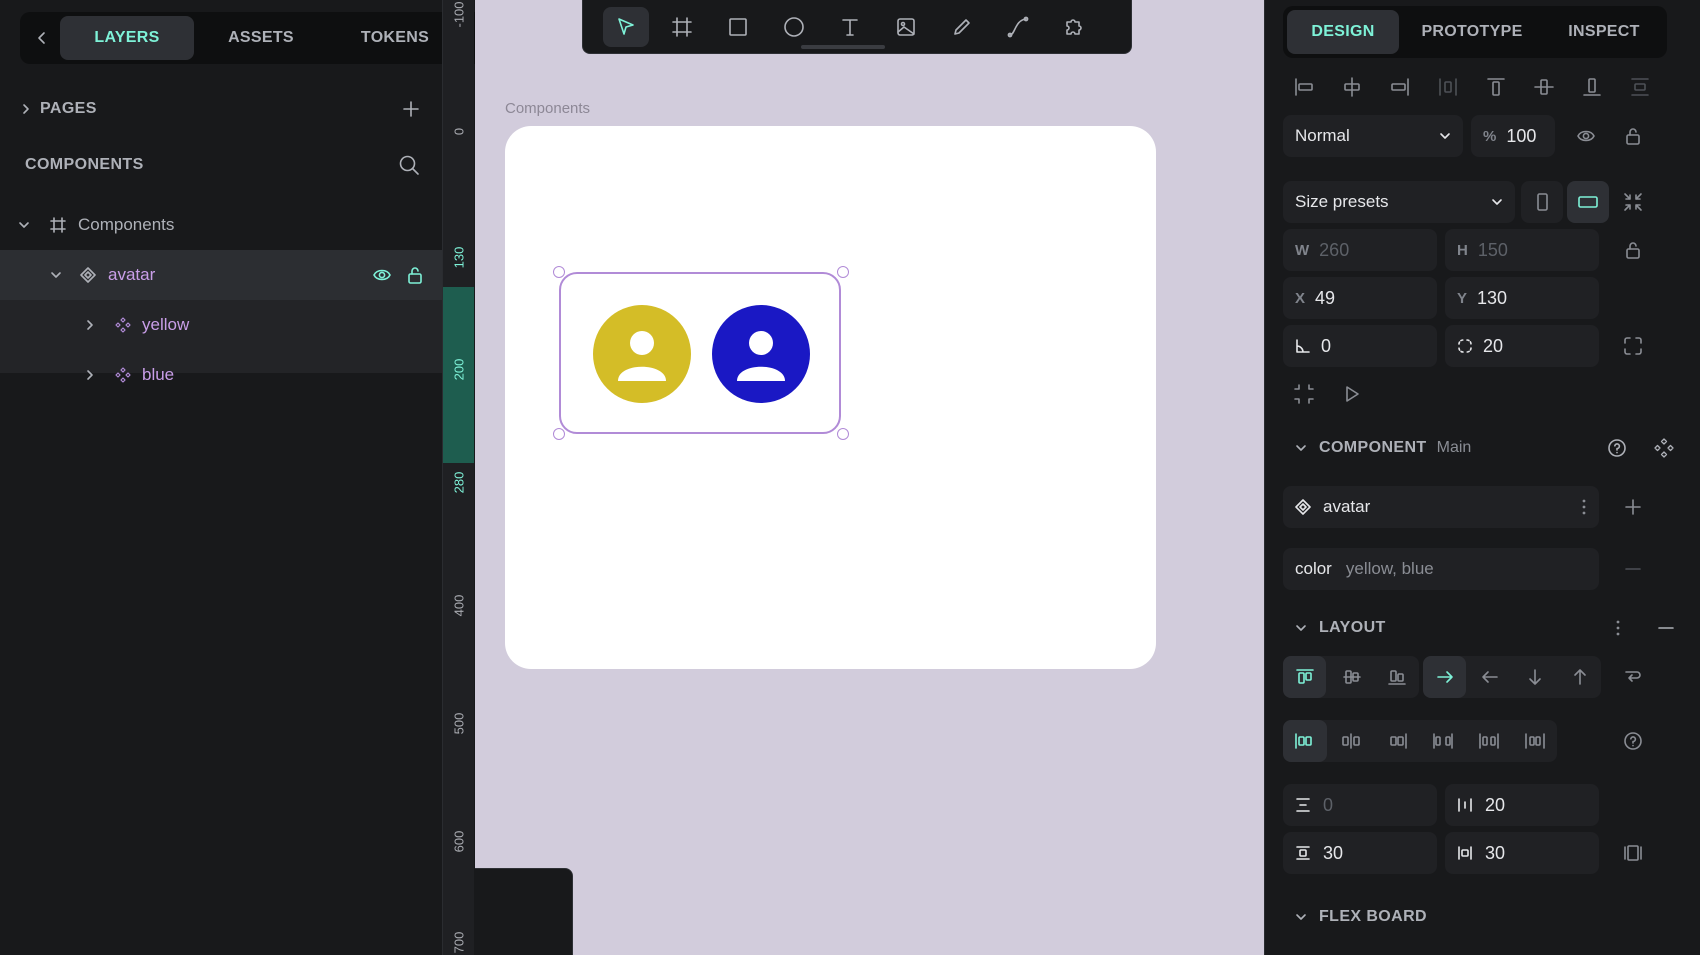 The width and height of the screenshot is (1700, 955). Describe the element at coordinates (415, 275) in the screenshot. I see `unlock-icon` at that location.